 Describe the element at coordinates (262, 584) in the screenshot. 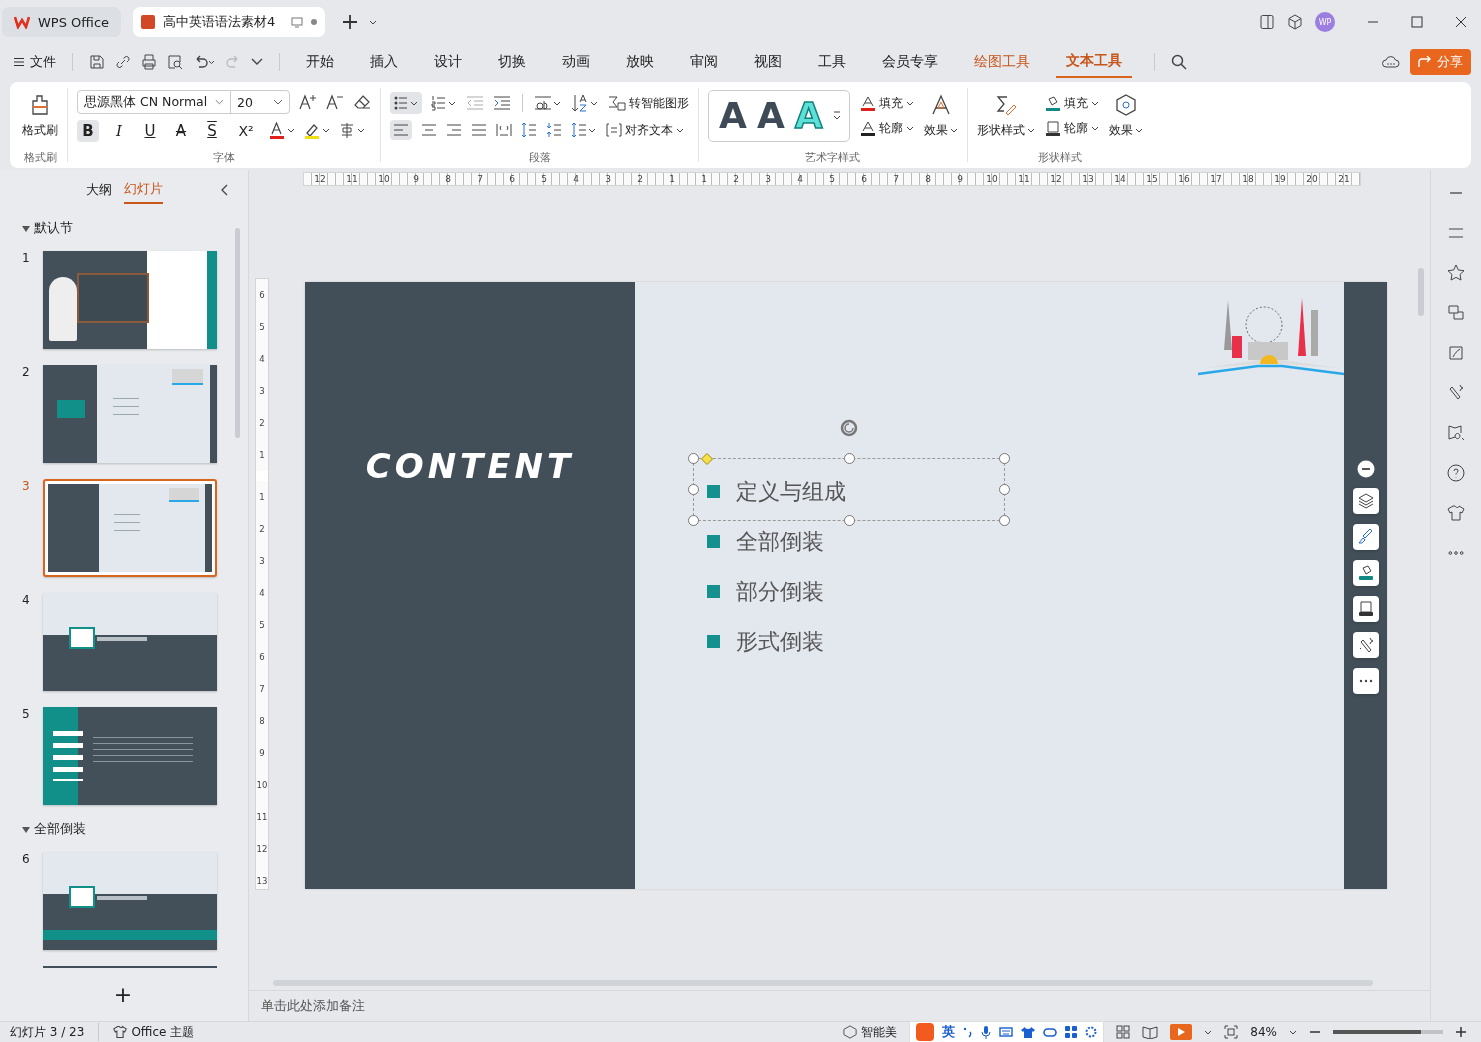

I see `vertical-ruler: 6 5 4 3 2 1 1 2 3 4 5 6 7 8 9 10 11 12 13` at that location.